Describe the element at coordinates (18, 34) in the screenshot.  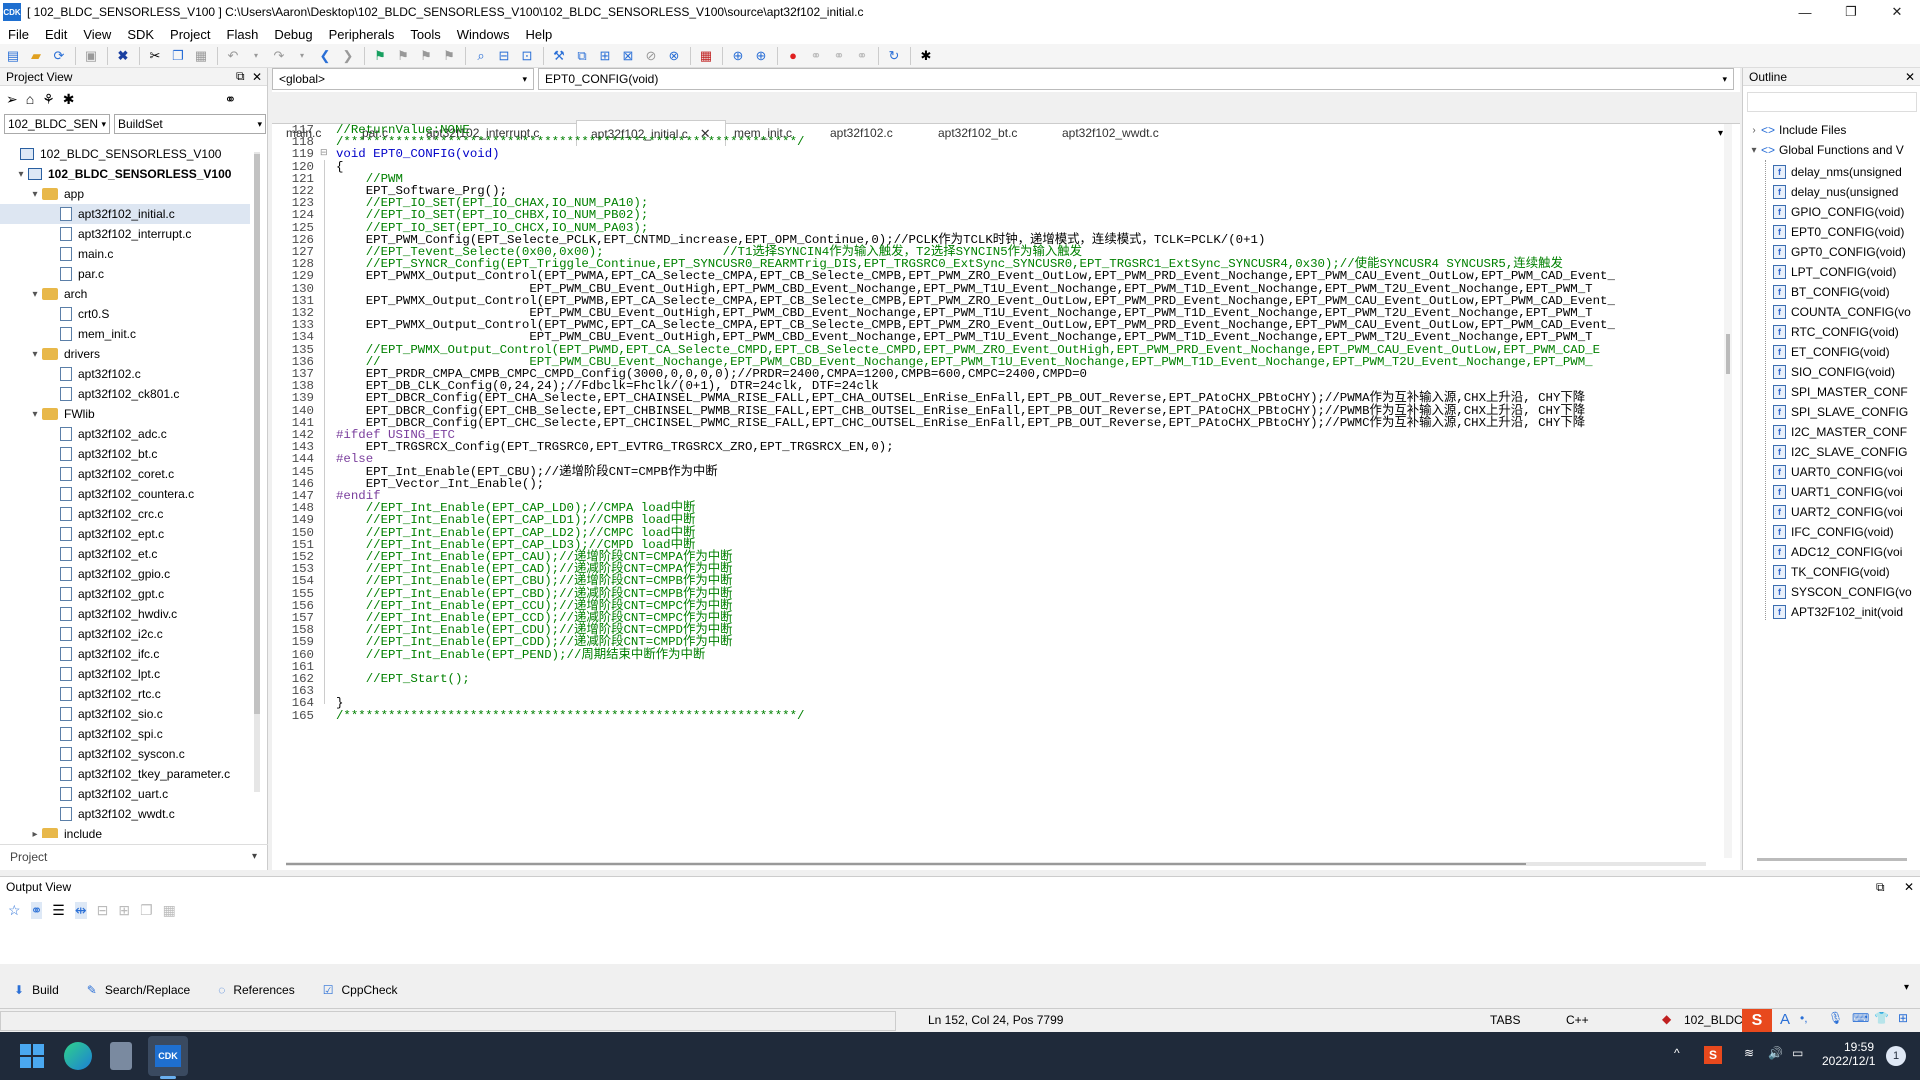
I see `menu-file: File` at that location.